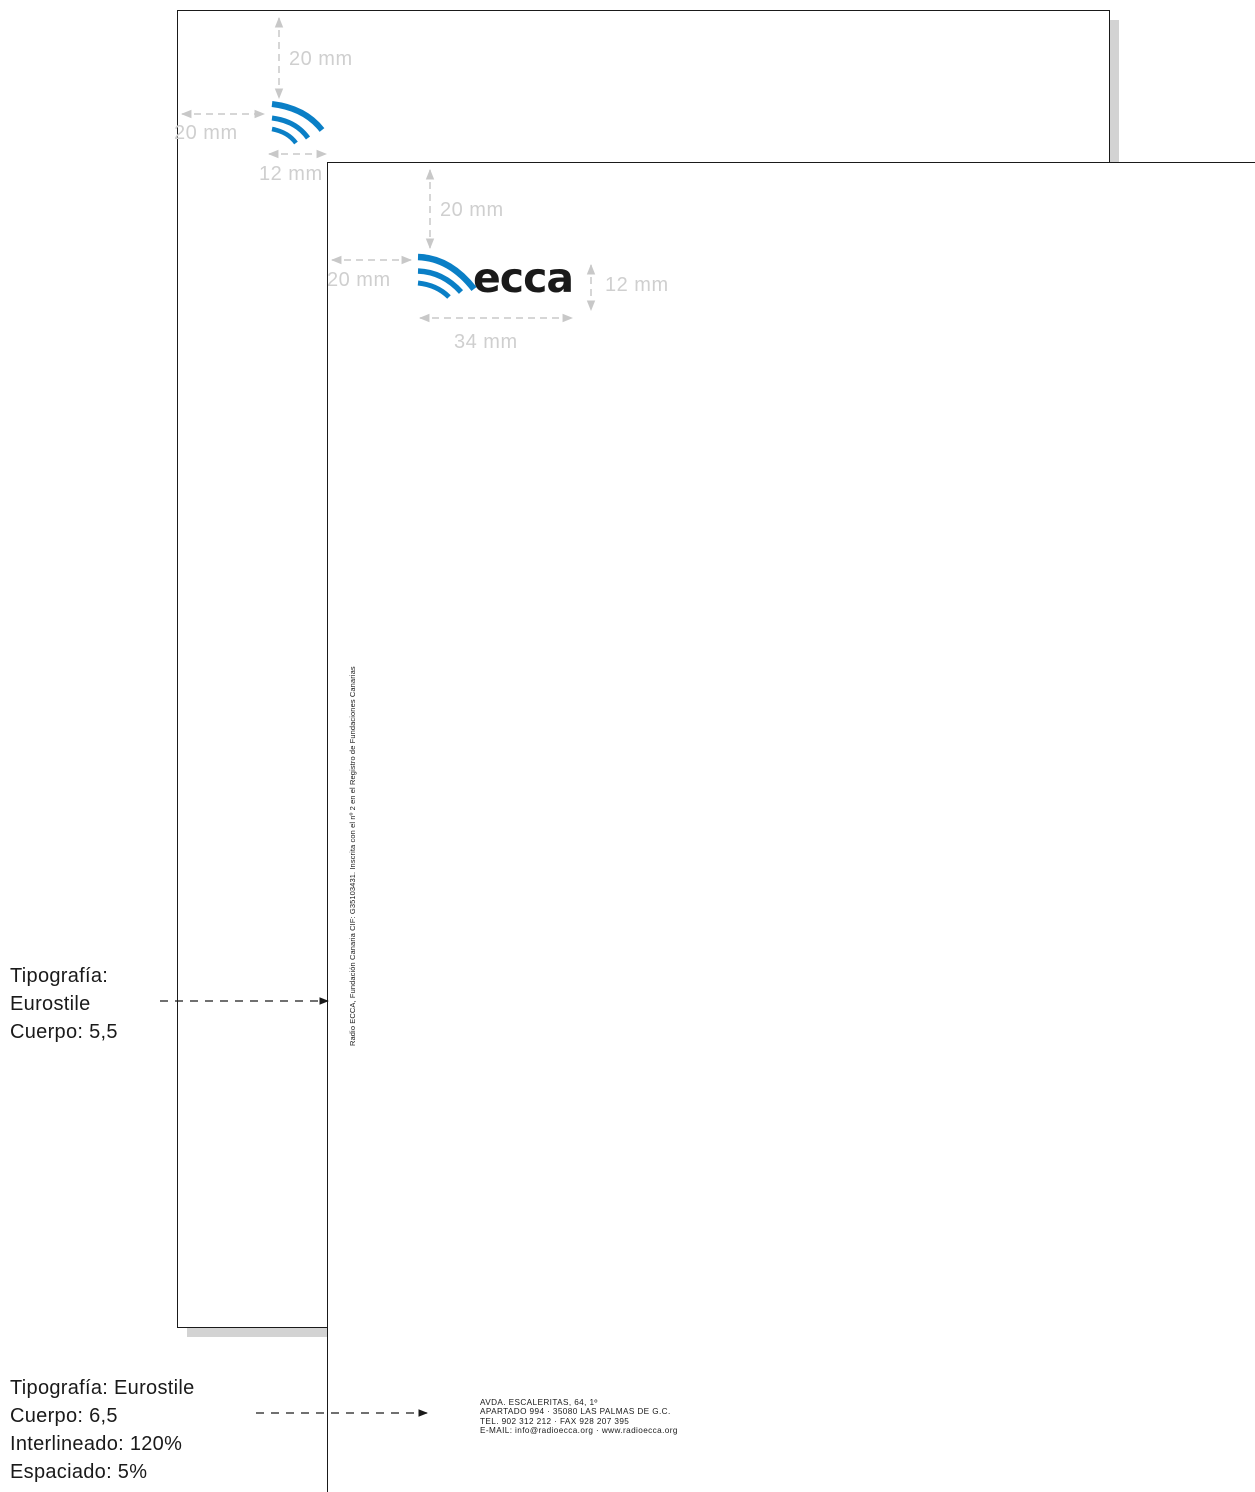 Image resolution: width=1255 pixels, height=1492 pixels. Describe the element at coordinates (463, 245) in the screenshot. I see `front-sheet-guides` at that location.